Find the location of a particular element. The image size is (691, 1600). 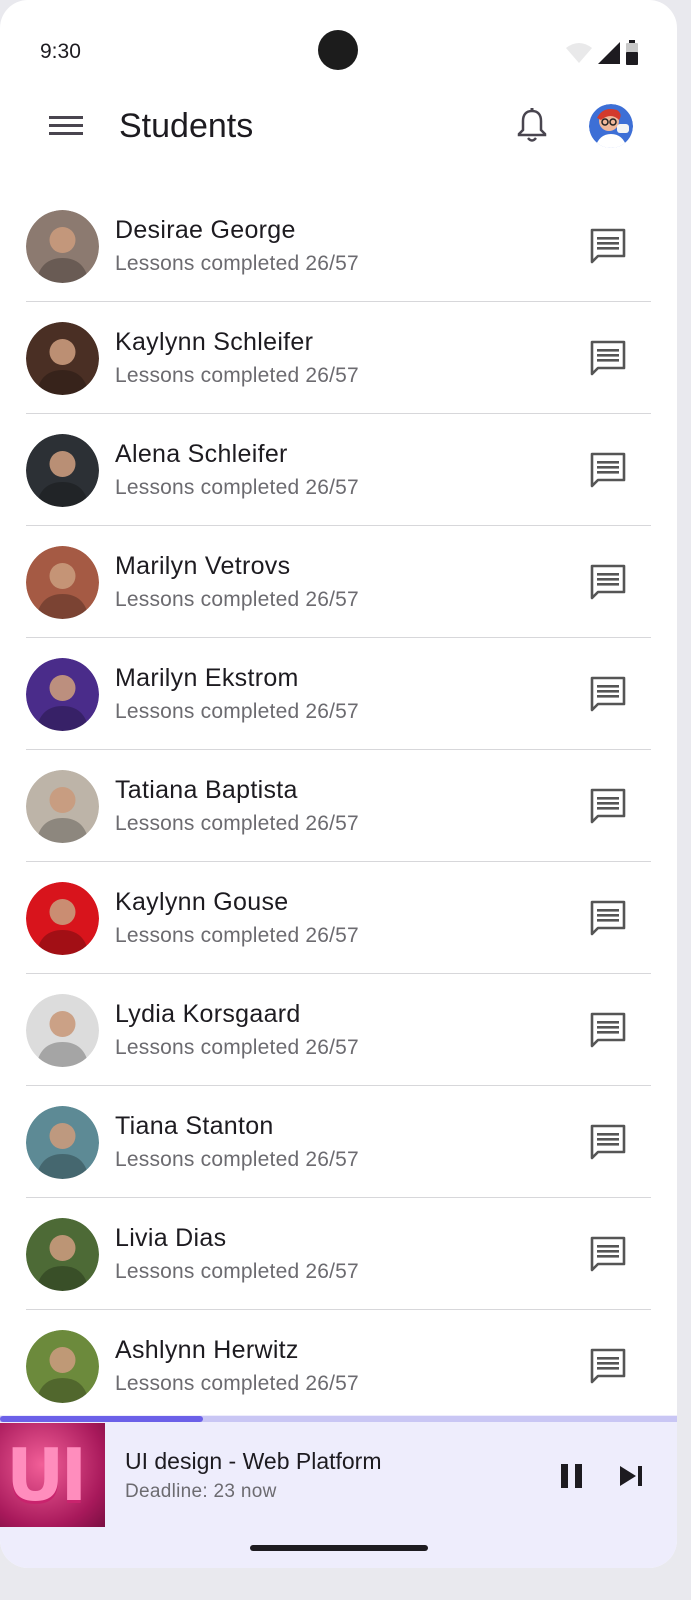

student-row: Kaylynn Gouse Lessons completed 26/57 is located at coordinates (338, 918).